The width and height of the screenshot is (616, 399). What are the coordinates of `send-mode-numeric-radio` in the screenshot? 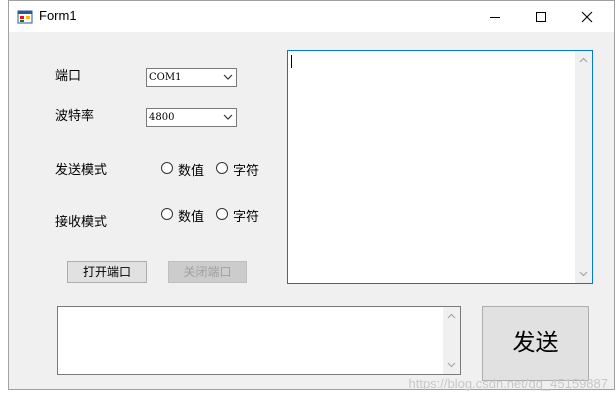 It's located at (167, 168).